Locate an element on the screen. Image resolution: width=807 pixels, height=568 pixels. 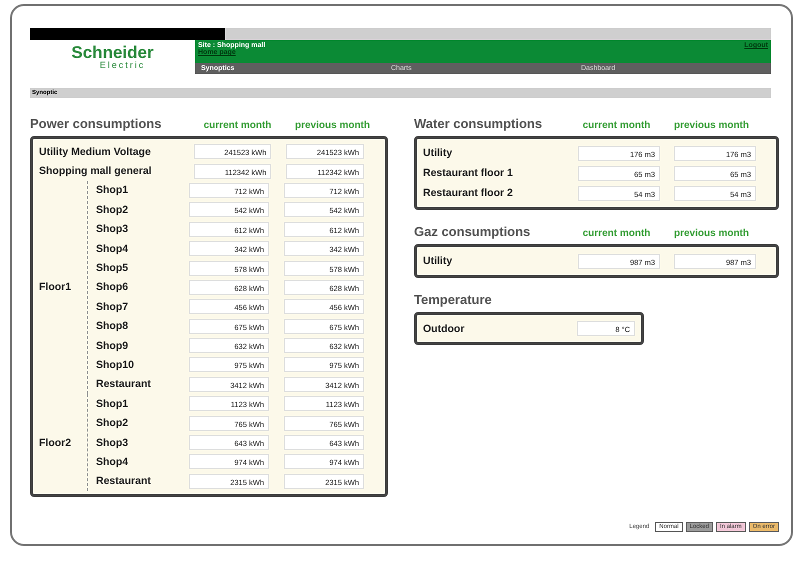
section-title: Water consumptions is located at coordinates (479, 123).